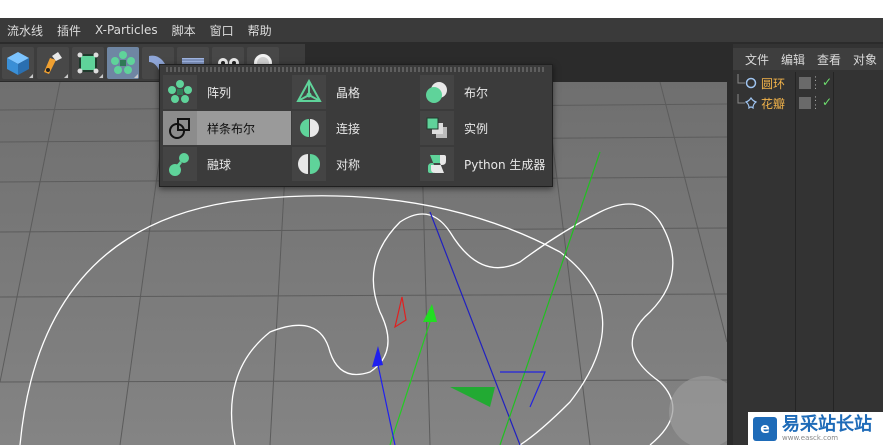 The width and height of the screenshot is (883, 445). I want to click on subdivision-button, so click(88, 62).